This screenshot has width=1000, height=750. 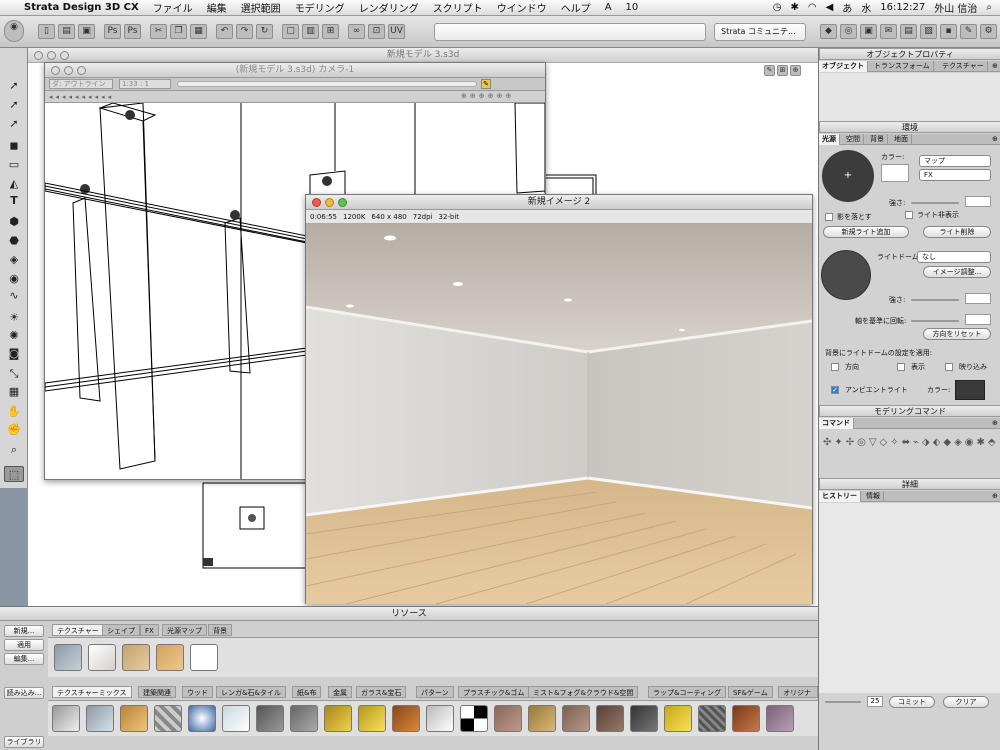 What do you see at coordinates (895, 173) in the screenshot?
I see `light-color-swatch` at bounding box center [895, 173].